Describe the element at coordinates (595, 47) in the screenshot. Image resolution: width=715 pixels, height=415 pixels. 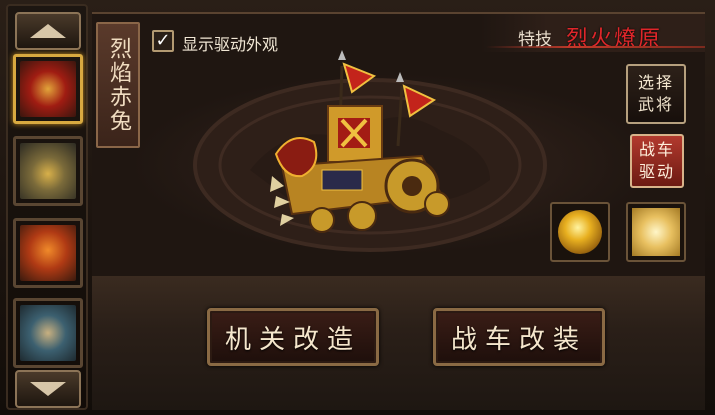
I see `skill-underline` at that location.